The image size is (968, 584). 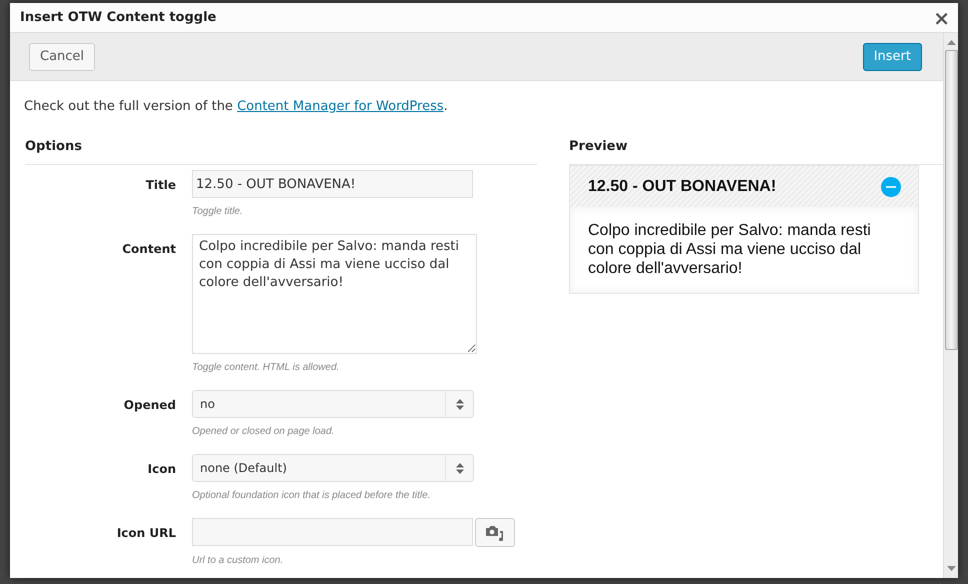 I want to click on toggle-title: 12.50 - OUT BONAVENA!, so click(x=682, y=186).